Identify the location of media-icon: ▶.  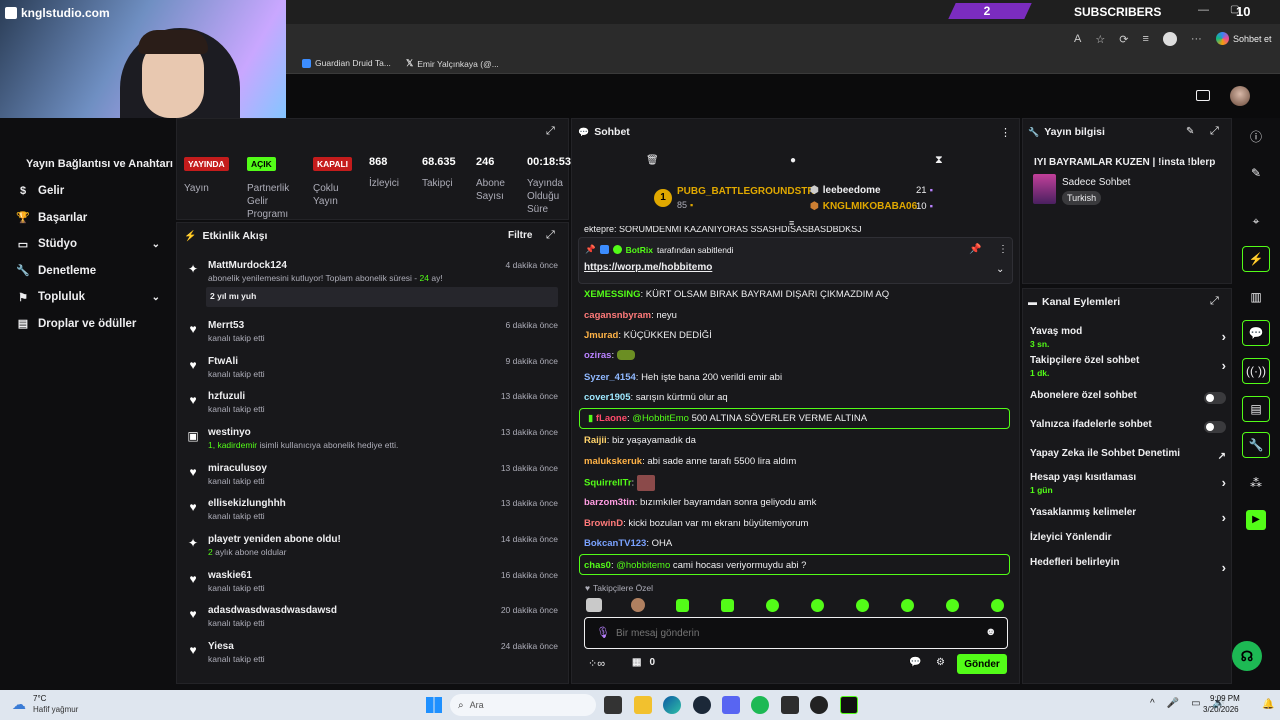
(1256, 520).